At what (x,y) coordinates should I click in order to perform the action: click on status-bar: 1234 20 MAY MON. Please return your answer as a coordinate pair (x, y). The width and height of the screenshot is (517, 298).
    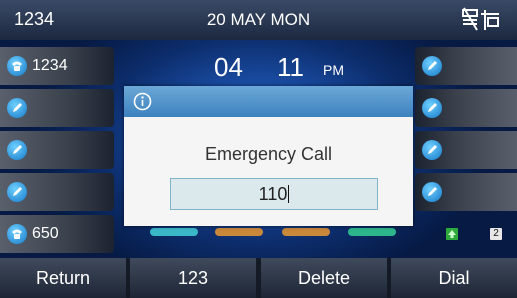
    Looking at the image, I should click on (258, 20).